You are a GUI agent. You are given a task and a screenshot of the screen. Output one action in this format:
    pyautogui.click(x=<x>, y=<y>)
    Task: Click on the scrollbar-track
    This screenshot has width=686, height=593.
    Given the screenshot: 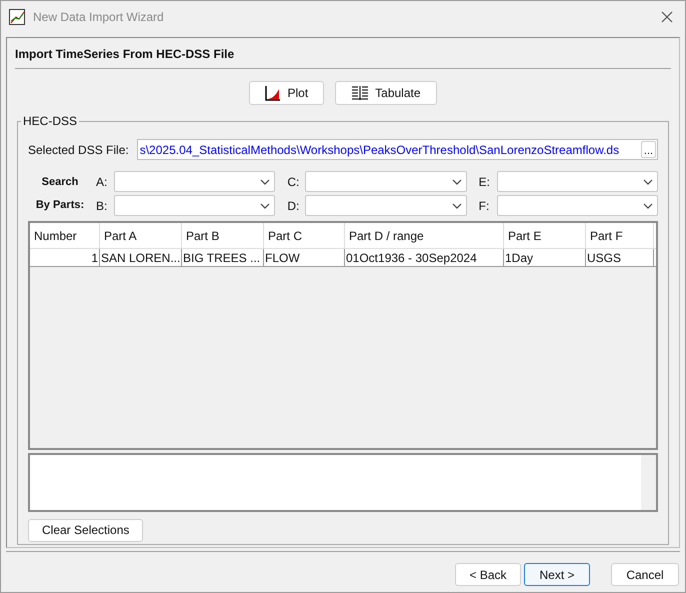 What is the action you would take?
    pyautogui.click(x=648, y=482)
    